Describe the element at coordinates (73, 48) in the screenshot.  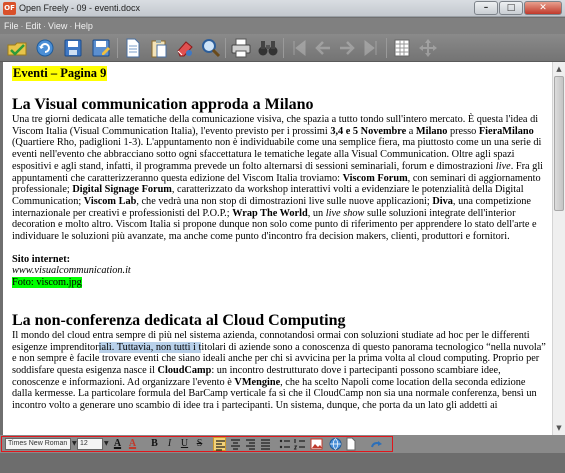
I see `save-icon` at that location.